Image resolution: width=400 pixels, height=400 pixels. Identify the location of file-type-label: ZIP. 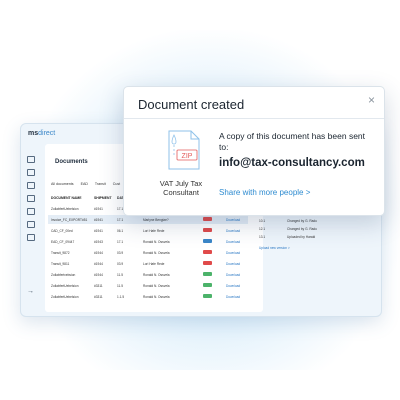
(187, 156).